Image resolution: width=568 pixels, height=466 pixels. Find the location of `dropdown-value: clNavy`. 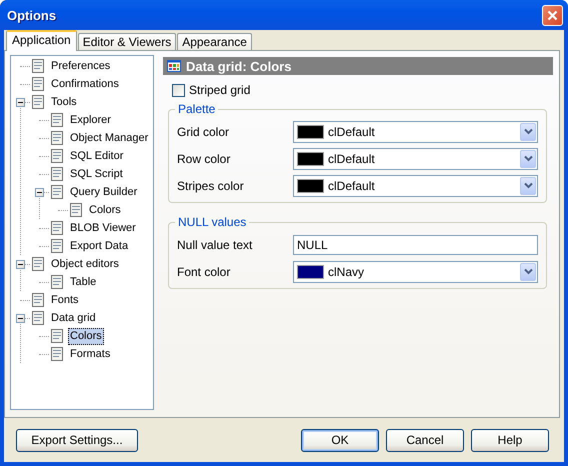

dropdown-value: clNavy is located at coordinates (347, 271).